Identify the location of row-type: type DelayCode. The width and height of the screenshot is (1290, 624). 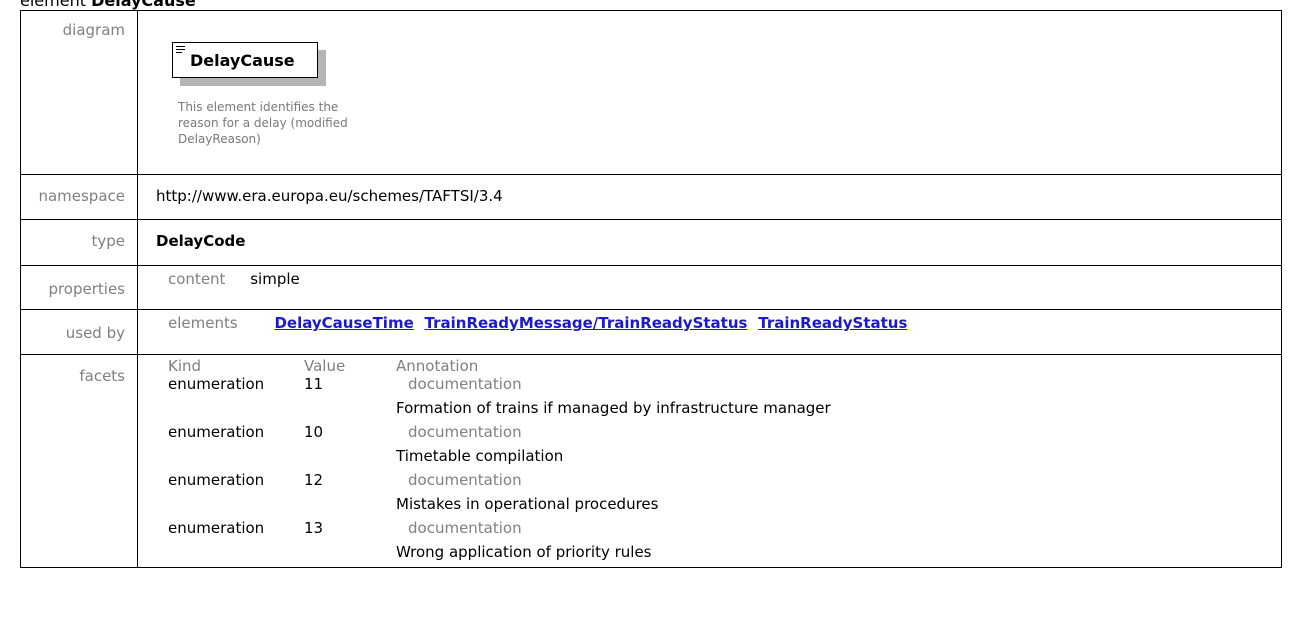
(651, 242).